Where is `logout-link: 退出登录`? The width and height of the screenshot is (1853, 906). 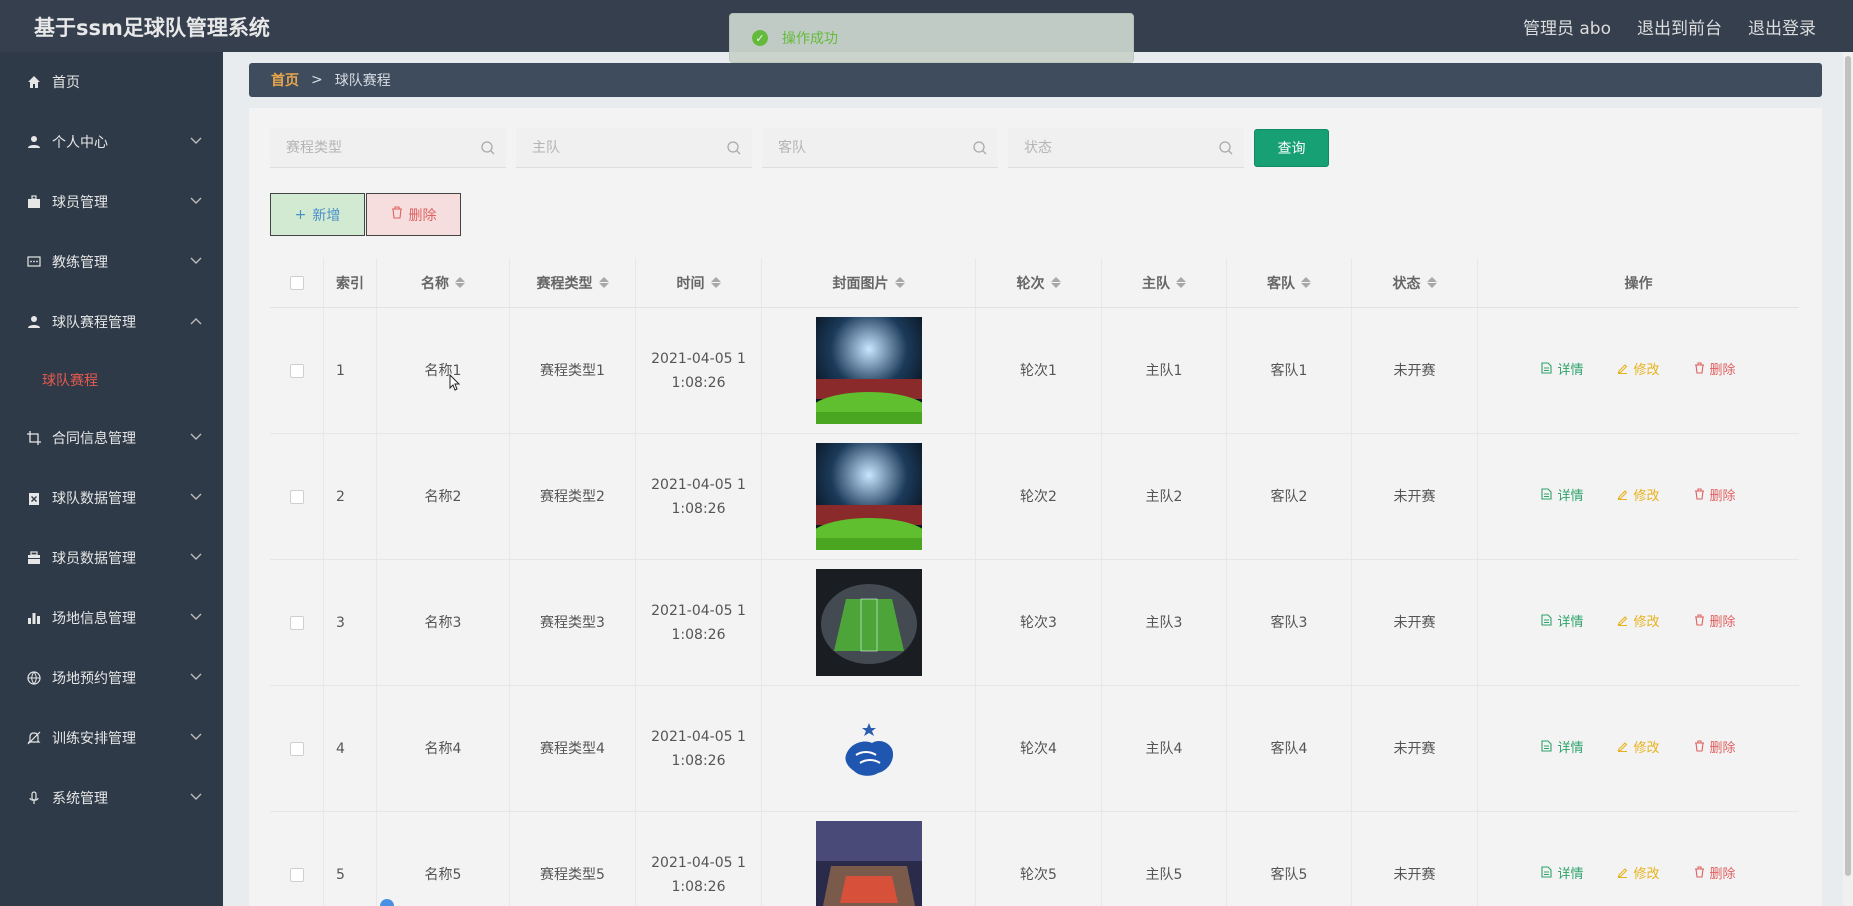 logout-link: 退出登录 is located at coordinates (1782, 26).